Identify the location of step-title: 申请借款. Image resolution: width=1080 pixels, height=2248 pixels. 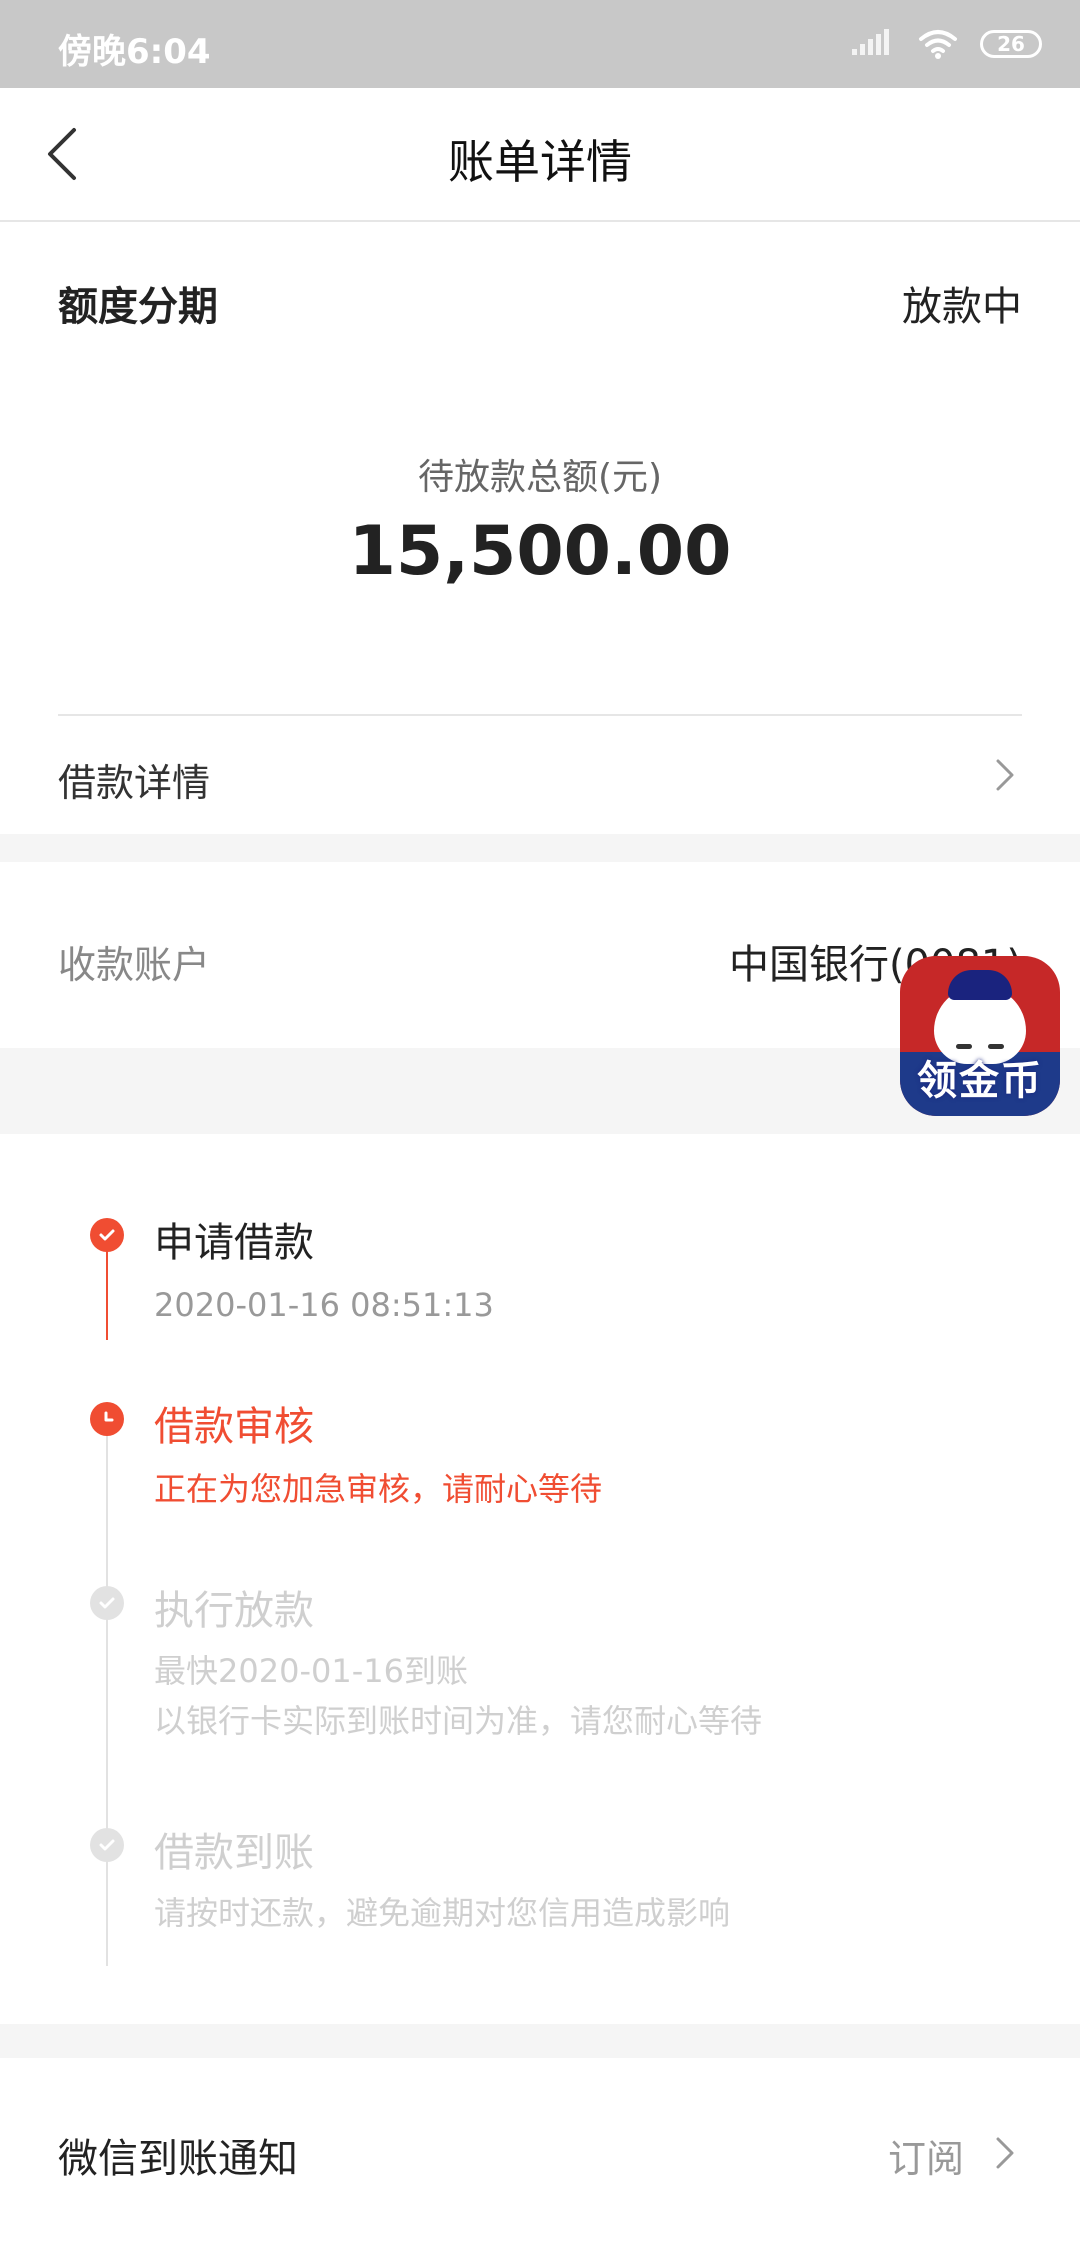
(234, 1243).